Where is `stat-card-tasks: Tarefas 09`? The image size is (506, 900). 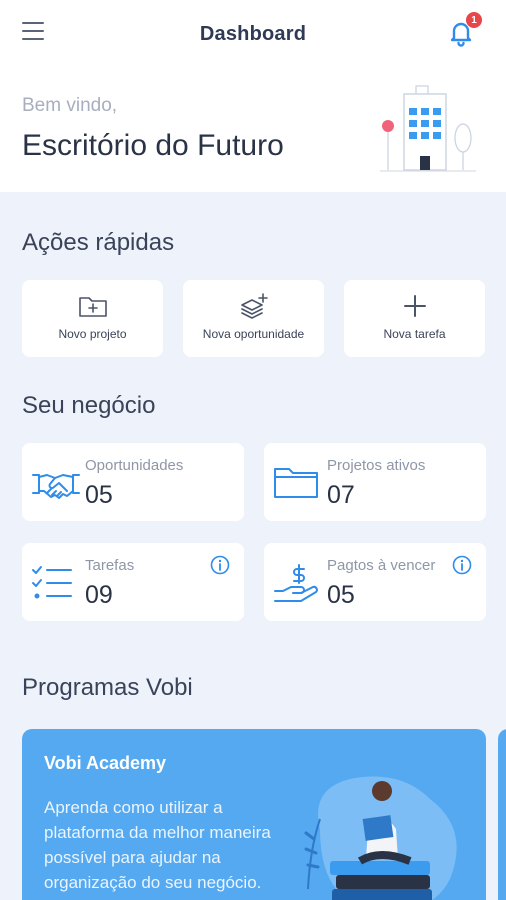 stat-card-tasks: Tarefas 09 is located at coordinates (133, 582).